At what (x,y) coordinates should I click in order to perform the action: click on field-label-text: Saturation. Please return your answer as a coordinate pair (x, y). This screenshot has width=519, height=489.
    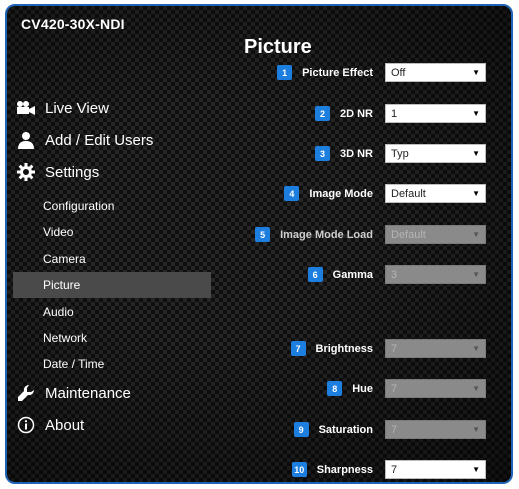
    Looking at the image, I should click on (345, 429).